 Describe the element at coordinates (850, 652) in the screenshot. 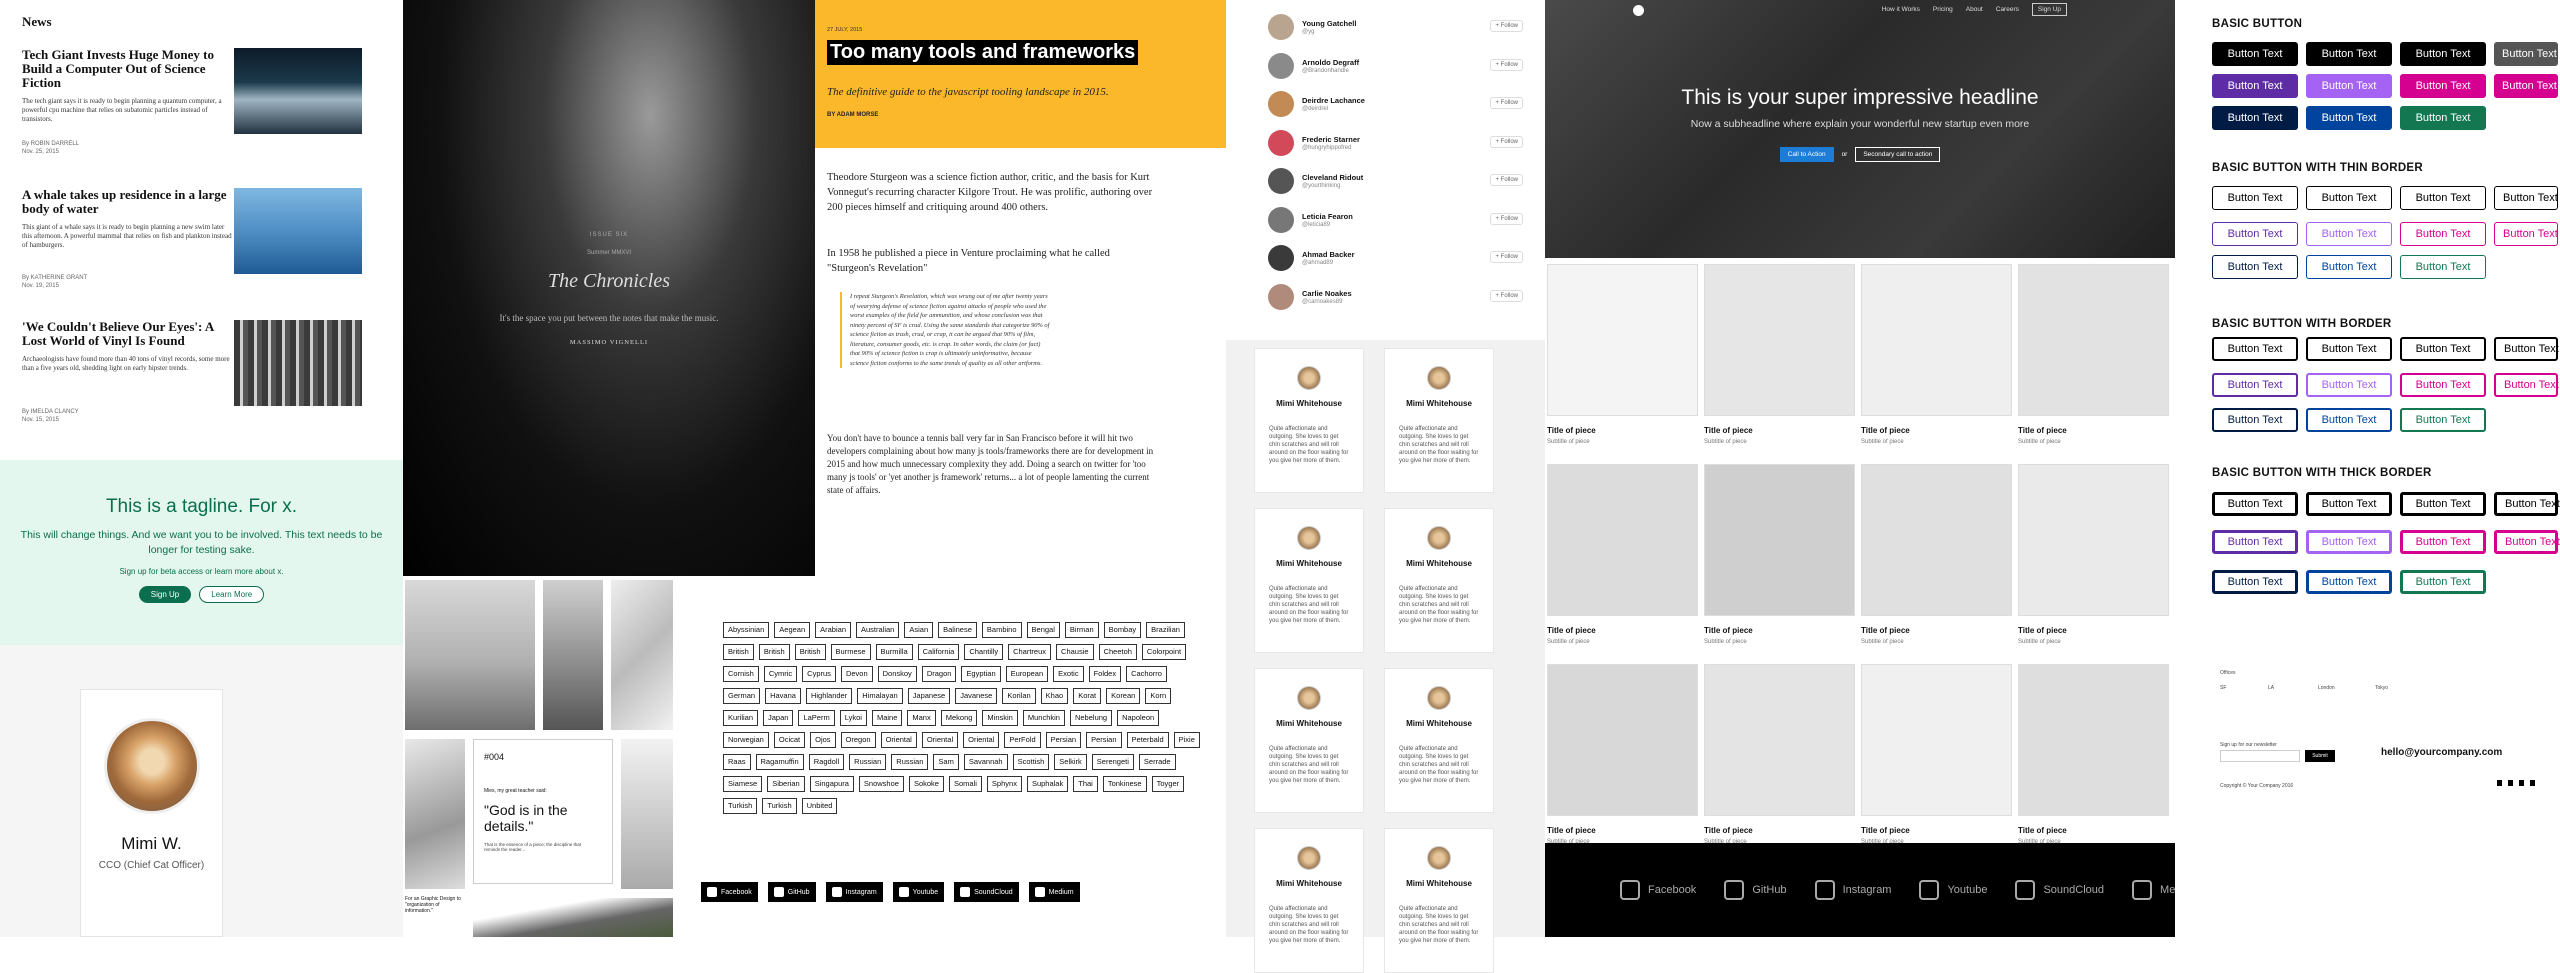

I see `tag-chip: Burmese` at that location.